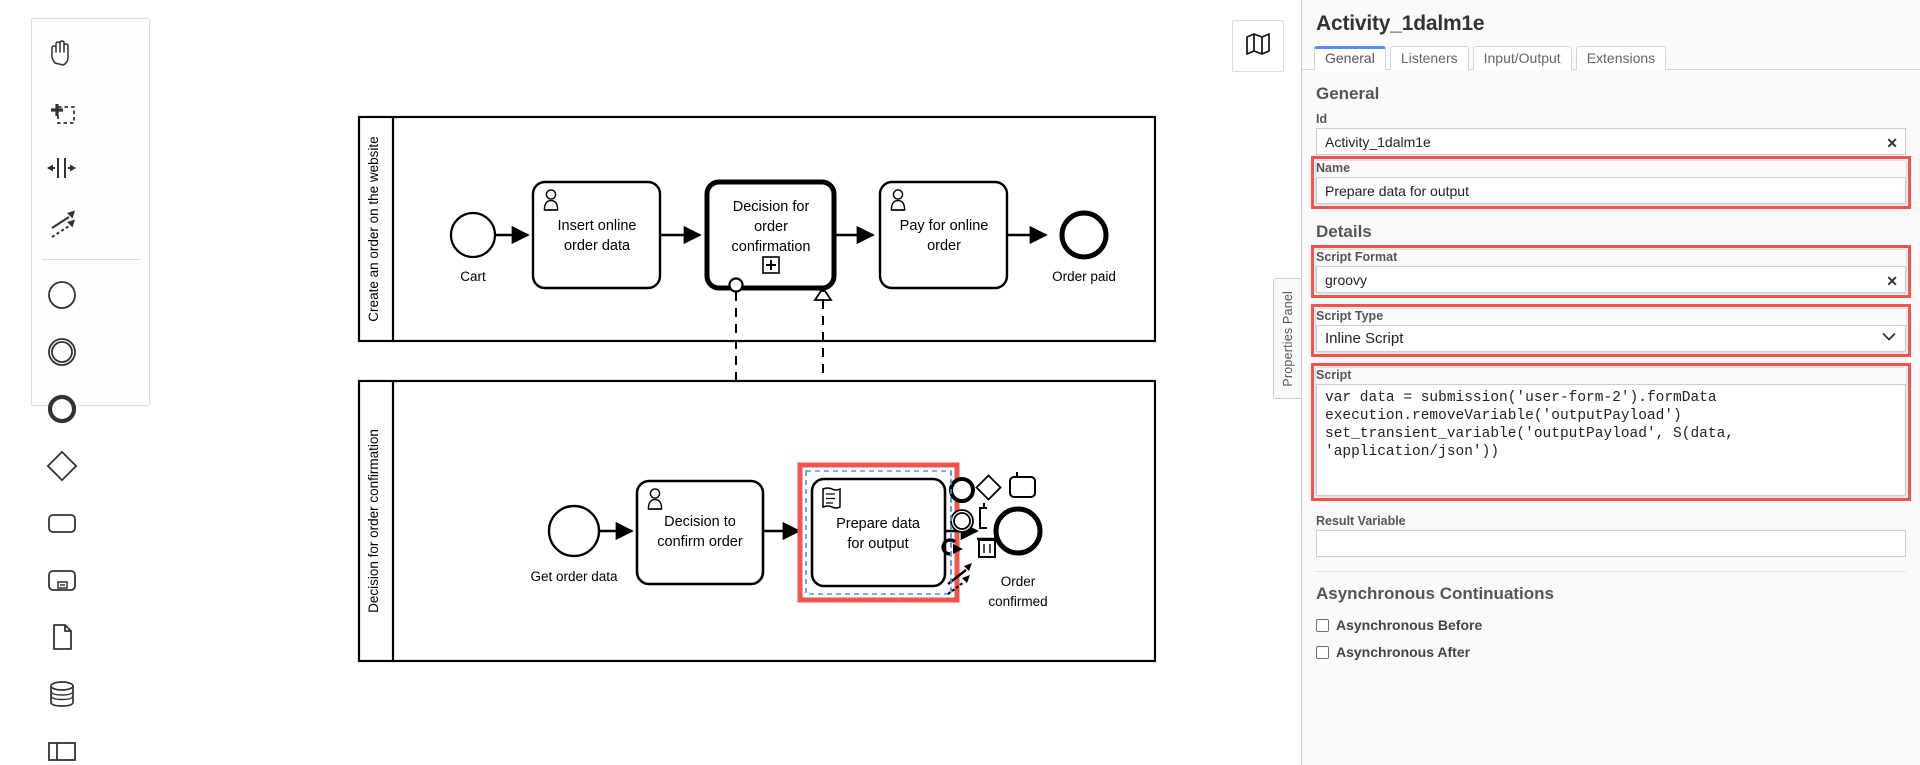 Image resolution: width=1920 pixels, height=765 pixels. What do you see at coordinates (1621, 58) in the screenshot?
I see `tab-extensions: Extensions` at bounding box center [1621, 58].